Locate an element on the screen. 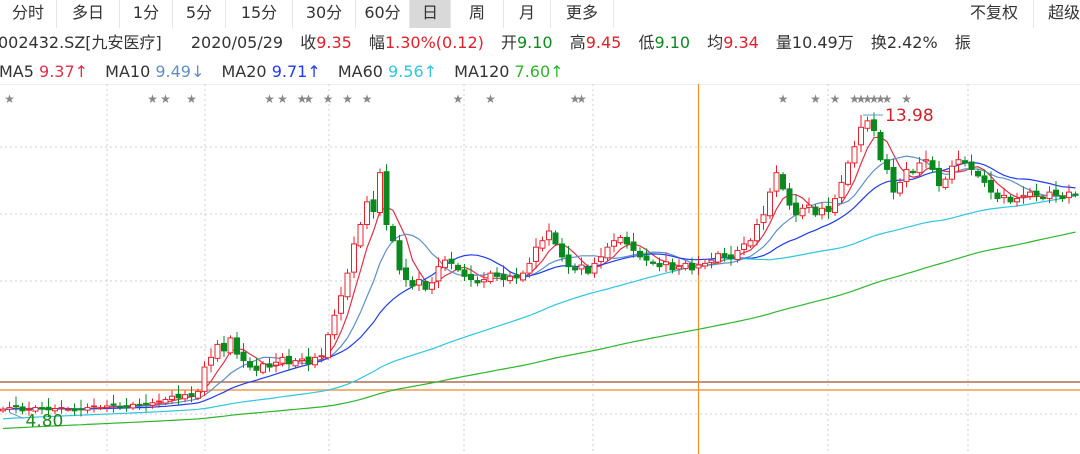 This screenshot has height=454, width=1080. no-adjust-button: 不复权 is located at coordinates (994, 14).